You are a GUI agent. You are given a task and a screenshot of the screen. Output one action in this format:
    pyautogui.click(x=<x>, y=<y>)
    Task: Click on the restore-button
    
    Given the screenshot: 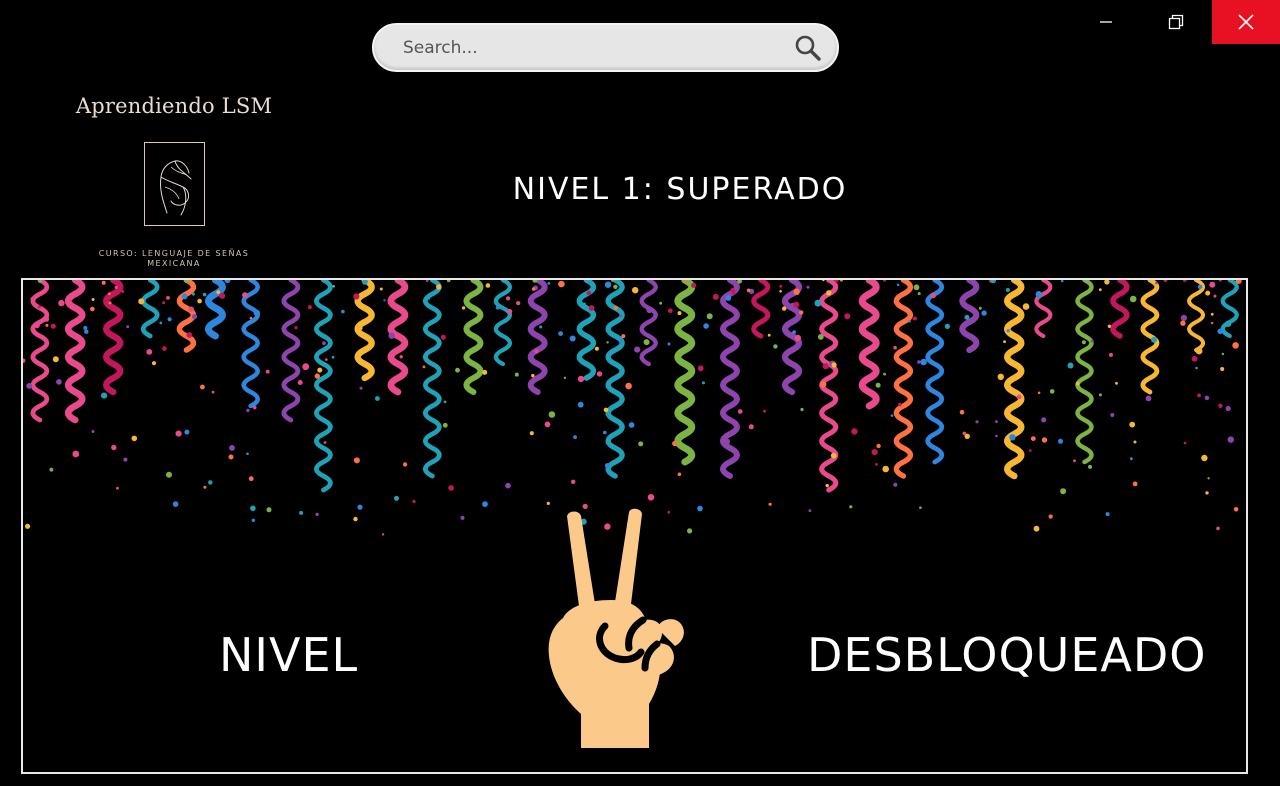 What is the action you would take?
    pyautogui.click(x=1176, y=22)
    